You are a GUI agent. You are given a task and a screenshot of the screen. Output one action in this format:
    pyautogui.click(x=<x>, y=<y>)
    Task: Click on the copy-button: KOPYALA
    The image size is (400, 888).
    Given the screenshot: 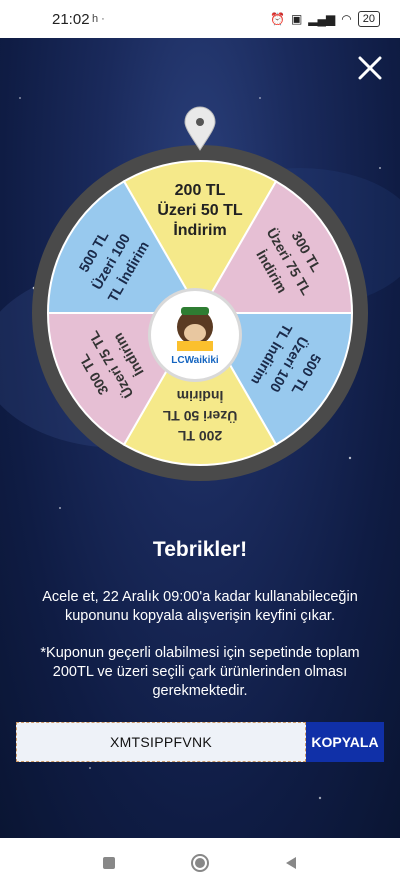 What is the action you would take?
    pyautogui.click(x=345, y=742)
    